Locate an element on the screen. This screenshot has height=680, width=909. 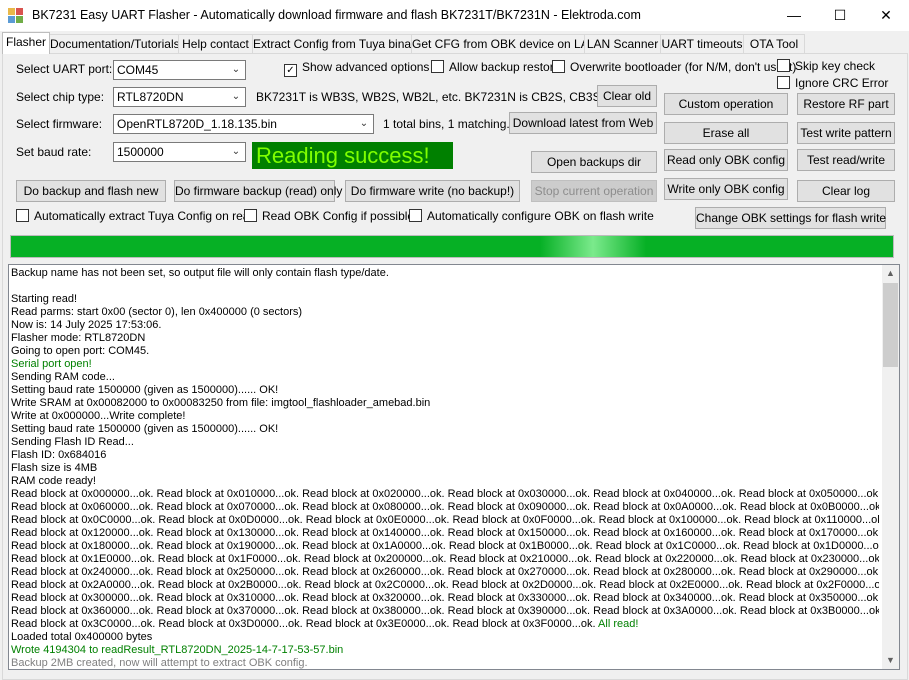
log-line-text: Serial port open! is located at coordinates (51, 364).